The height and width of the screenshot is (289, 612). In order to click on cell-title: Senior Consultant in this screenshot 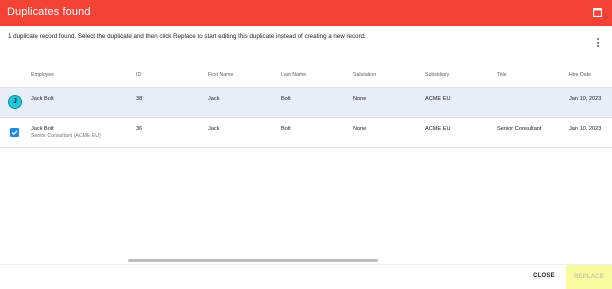, I will do `click(519, 129)`.